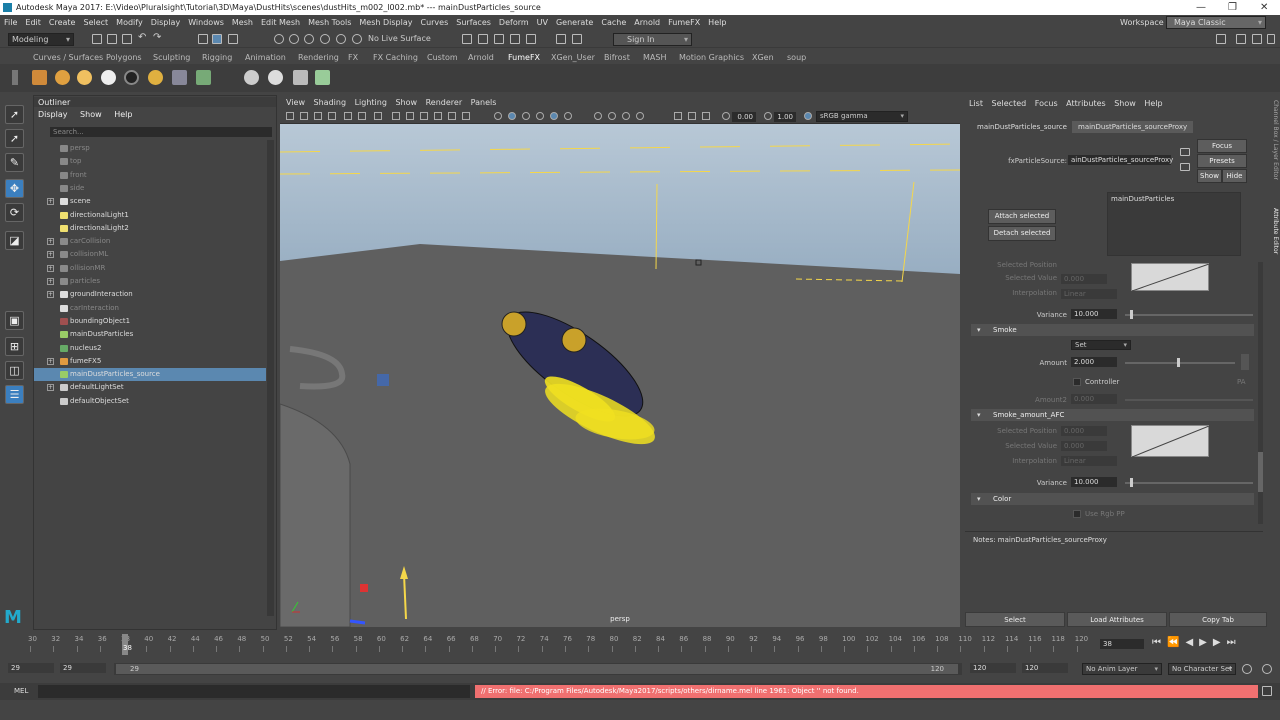  I want to click on anti-aliasing-icon, so click(626, 116).